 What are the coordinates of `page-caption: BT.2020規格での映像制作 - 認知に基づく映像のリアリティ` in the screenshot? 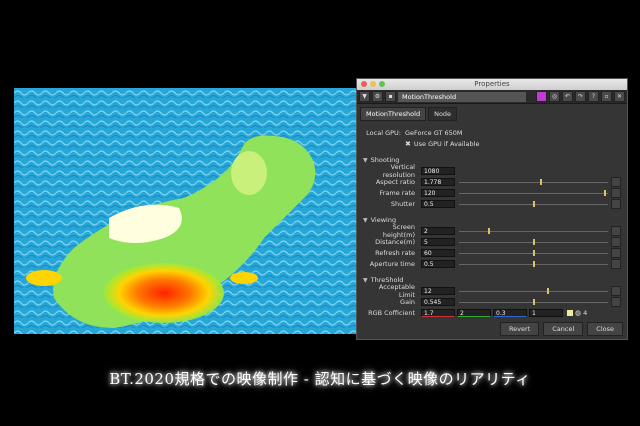 It's located at (320, 379).